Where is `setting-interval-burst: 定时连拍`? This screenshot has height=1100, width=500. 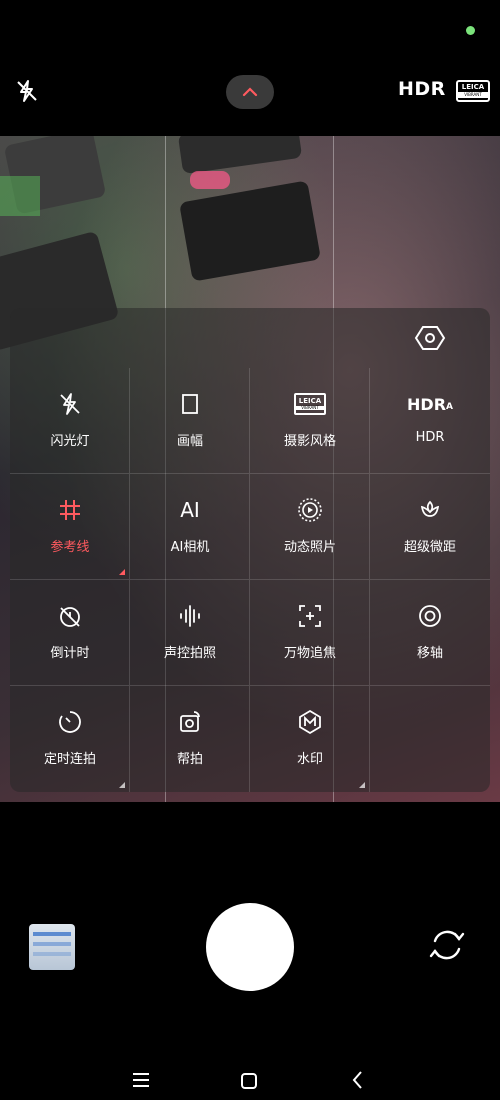 setting-interval-burst: 定时连拍 is located at coordinates (70, 739).